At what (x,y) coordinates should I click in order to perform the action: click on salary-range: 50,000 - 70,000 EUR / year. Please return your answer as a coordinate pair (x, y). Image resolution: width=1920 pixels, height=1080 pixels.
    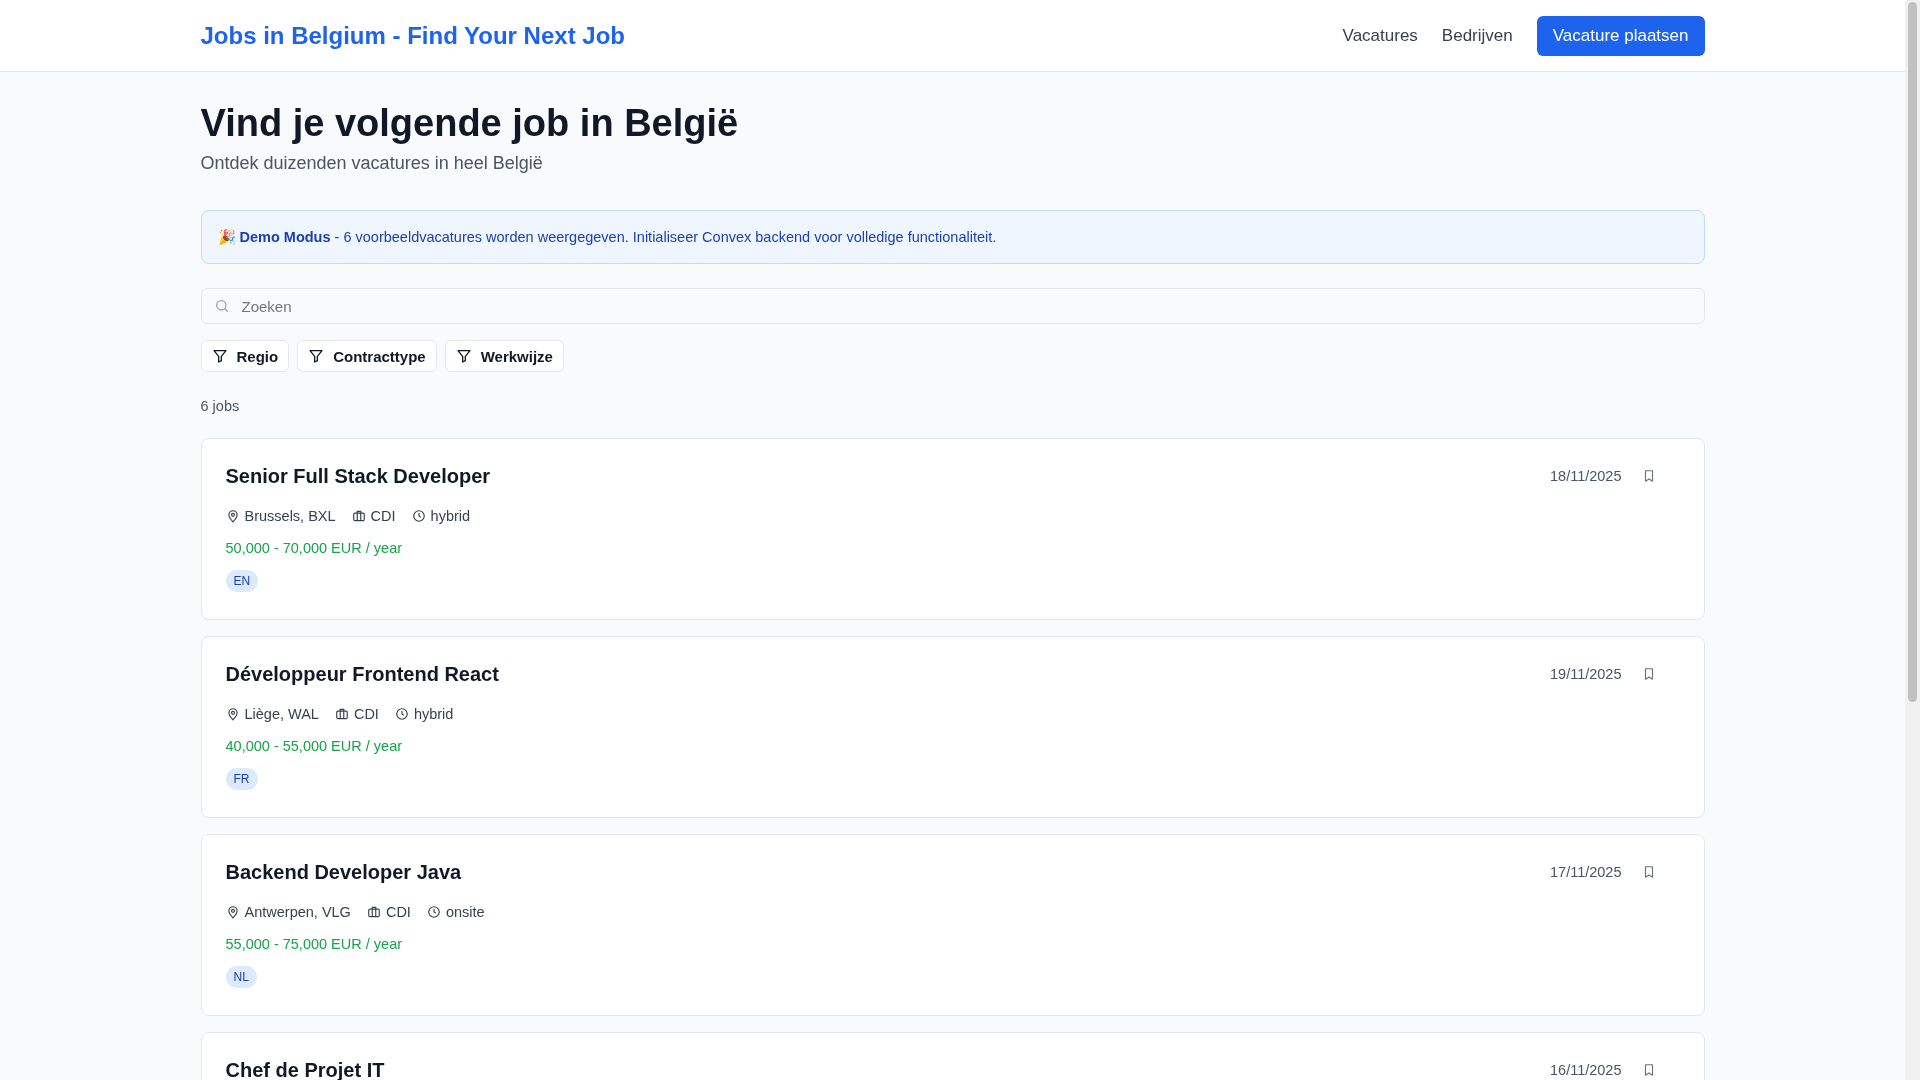
    Looking at the image, I should click on (314, 548).